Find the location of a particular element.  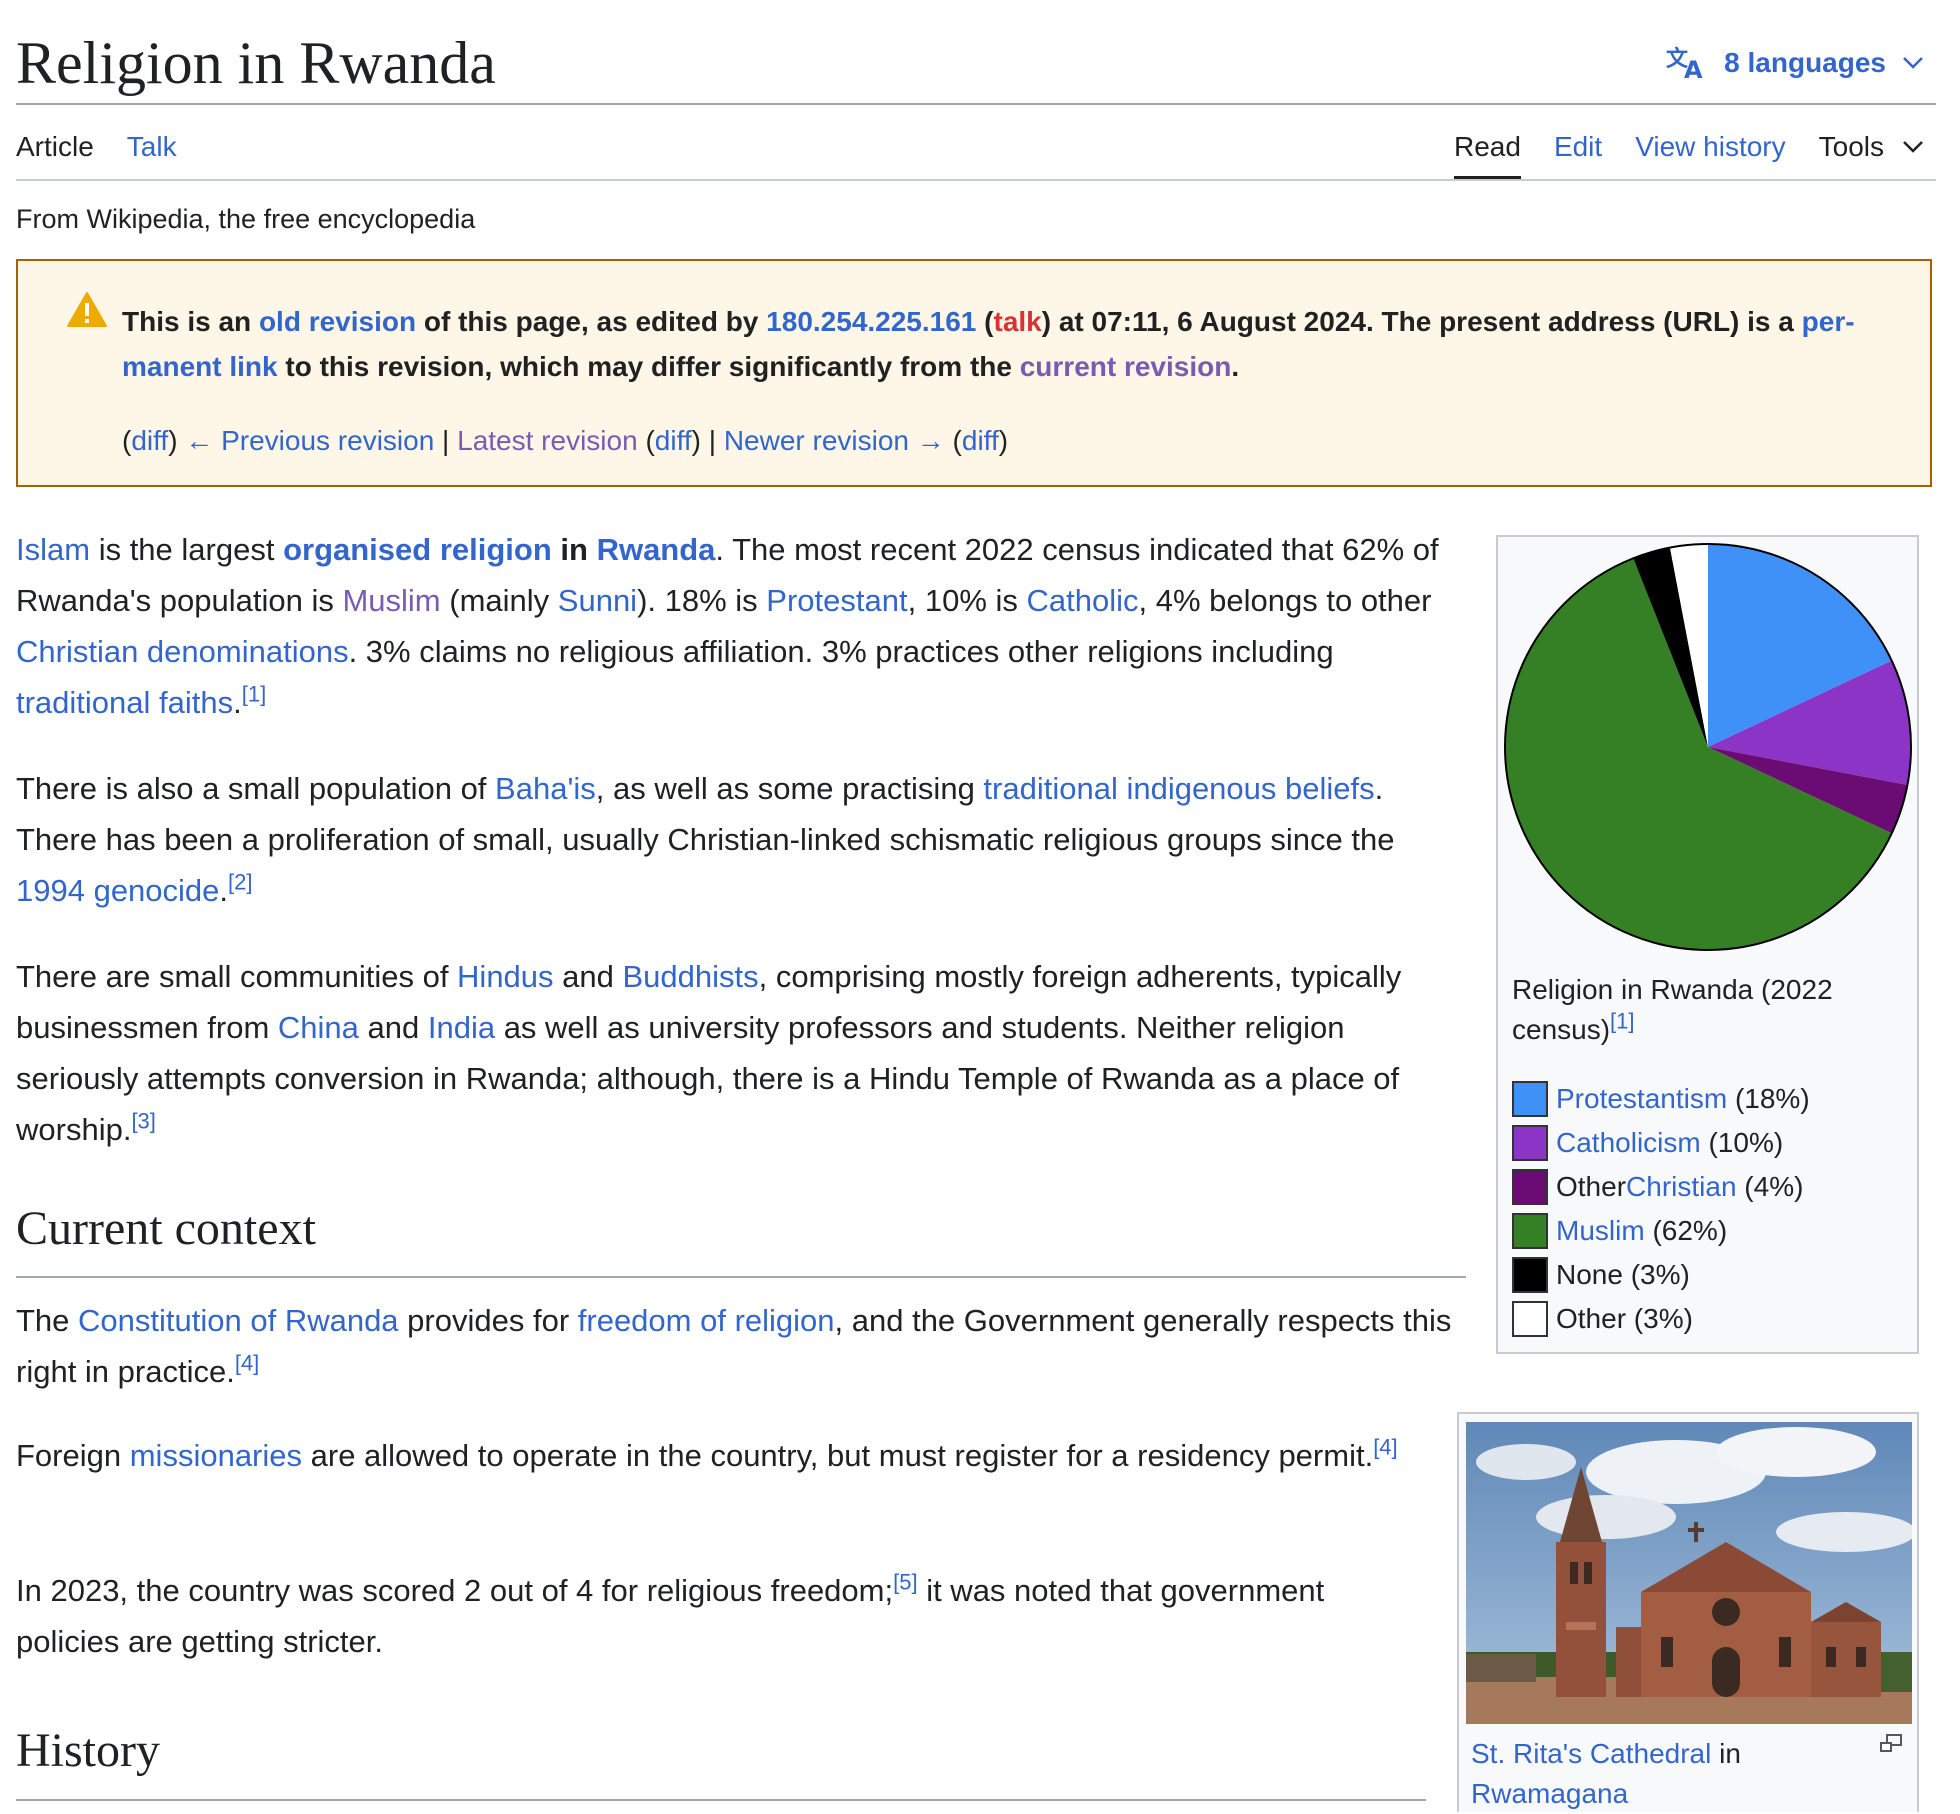

newer-revision-link: Newer revision → is located at coordinates (834, 440).